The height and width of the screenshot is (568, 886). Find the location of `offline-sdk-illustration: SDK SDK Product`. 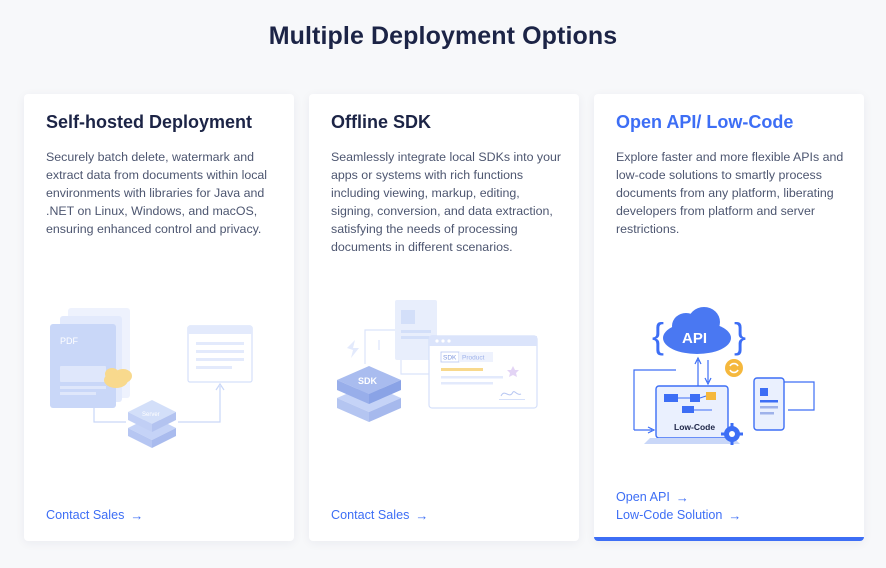

offline-sdk-illustration: SDK SDK Product is located at coordinates (437, 361).